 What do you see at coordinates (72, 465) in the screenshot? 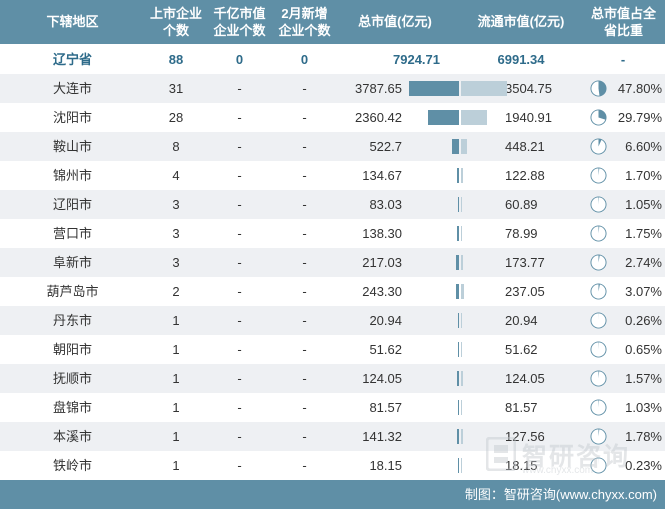
I see `region-name: 铁岭市` at bounding box center [72, 465].